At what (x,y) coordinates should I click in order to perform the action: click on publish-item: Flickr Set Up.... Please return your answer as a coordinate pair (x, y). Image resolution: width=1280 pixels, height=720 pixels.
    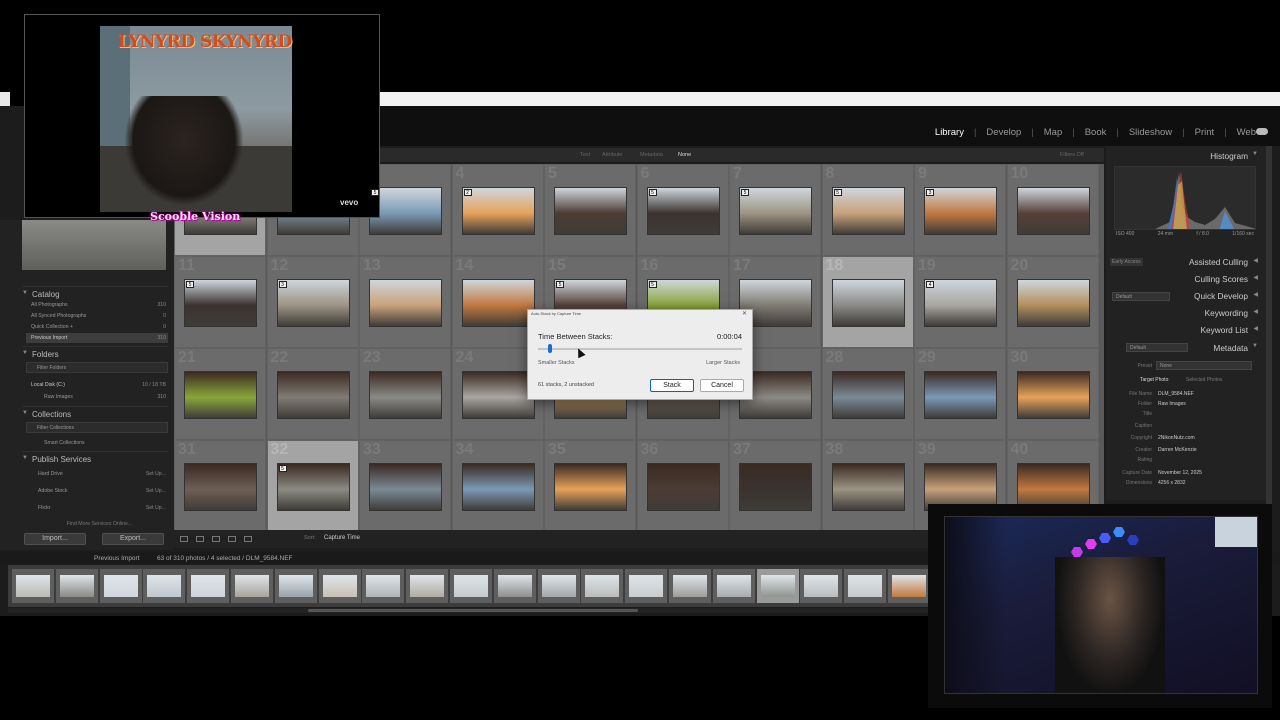
    Looking at the image, I should click on (97, 508).